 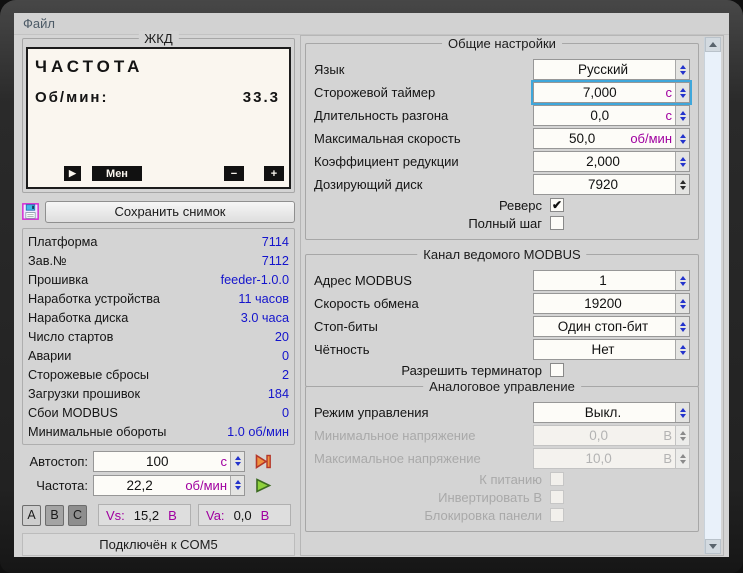 What do you see at coordinates (261, 97) in the screenshot?
I see `lcd-rpm-value: 33.3` at bounding box center [261, 97].